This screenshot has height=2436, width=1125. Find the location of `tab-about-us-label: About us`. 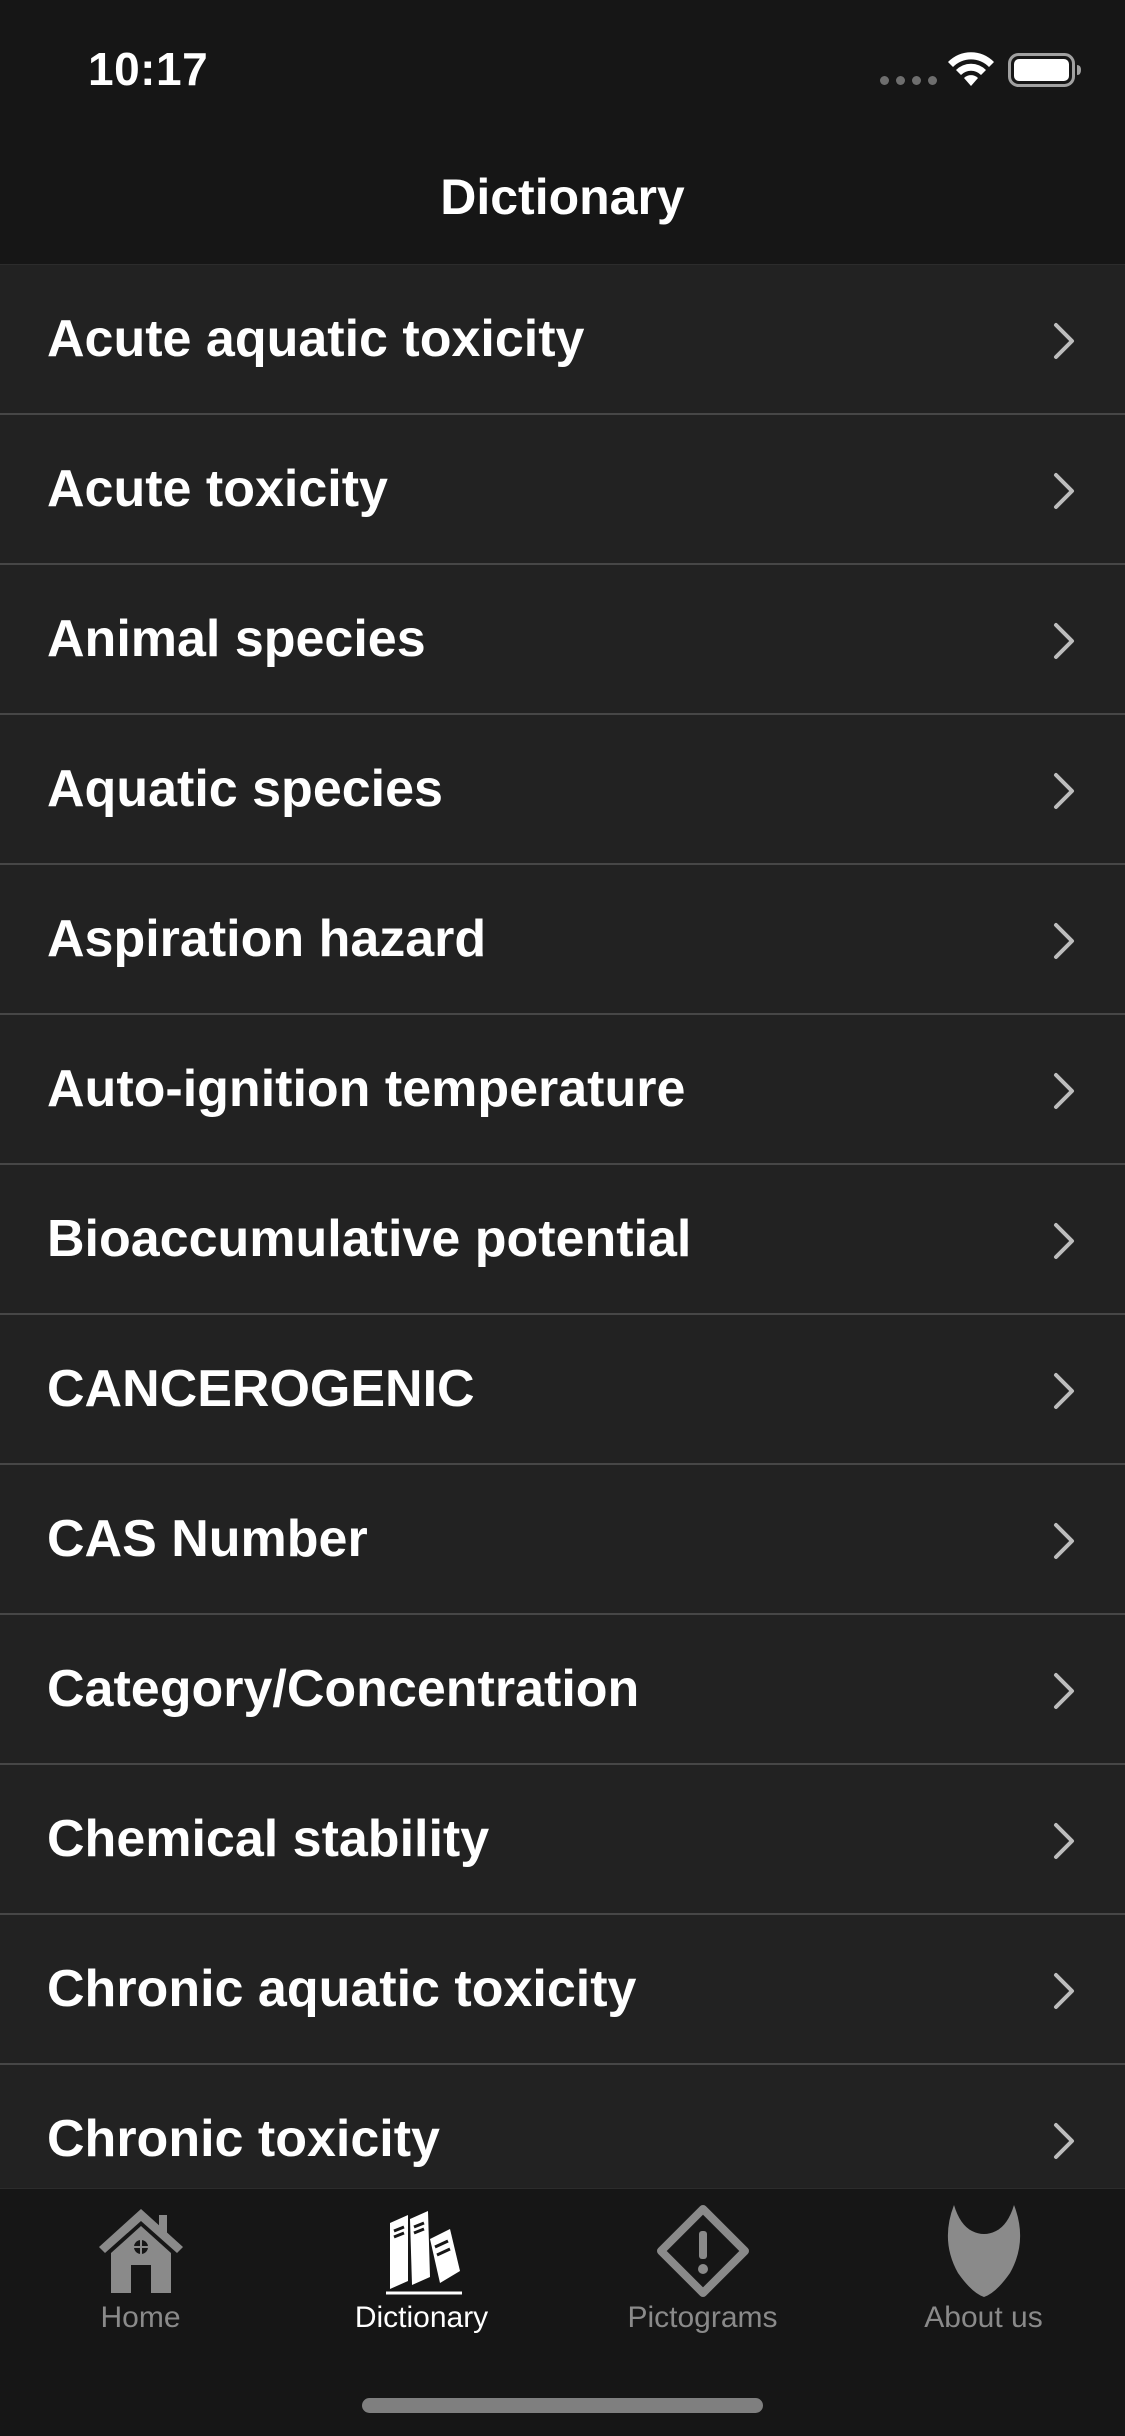

tab-about-us-label: About us is located at coordinates (983, 2317).